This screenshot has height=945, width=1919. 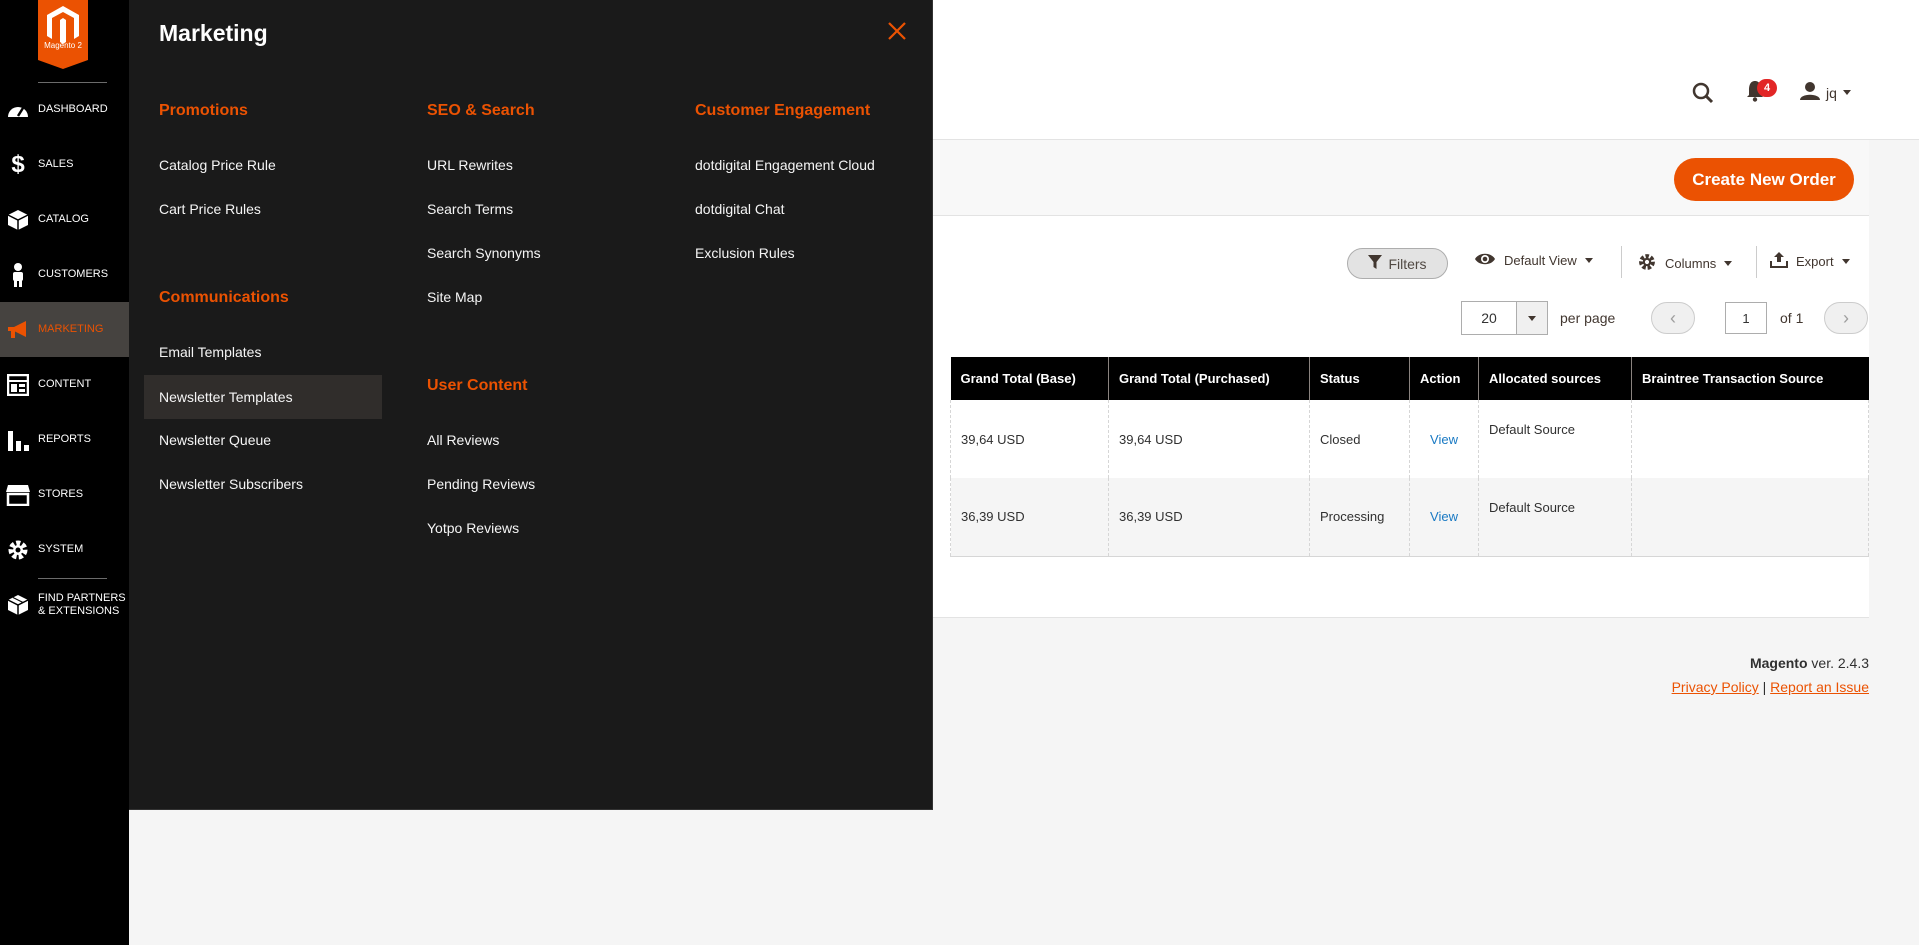 I want to click on nav-item-stores: STORES, so click(x=64, y=494).